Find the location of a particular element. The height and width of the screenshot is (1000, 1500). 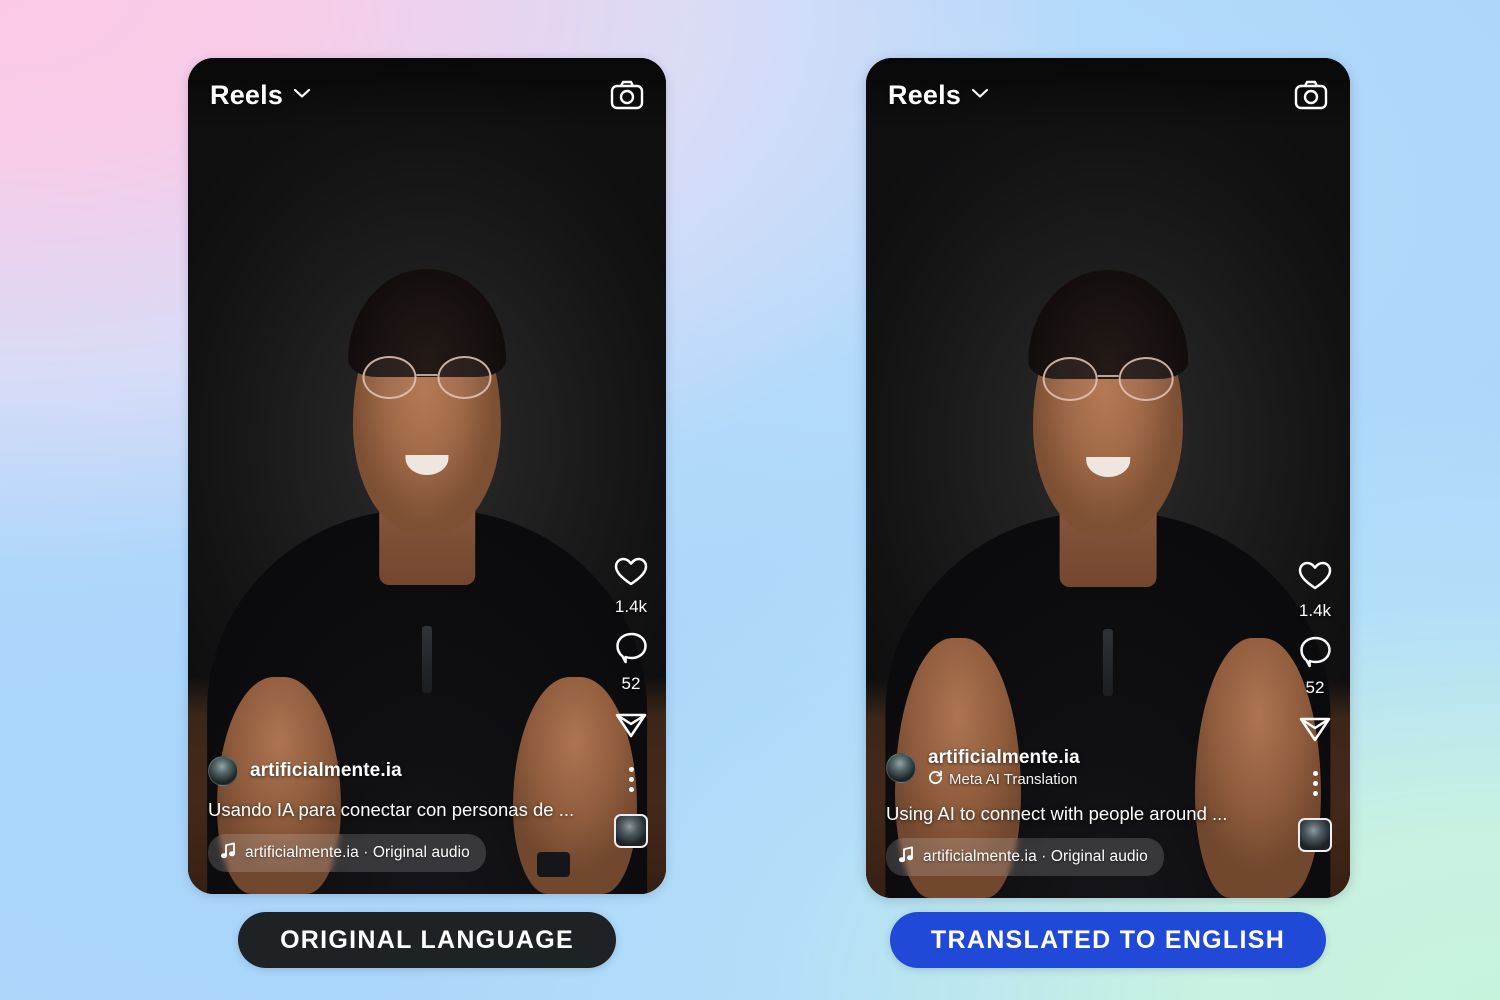

account-row: artificialmente.ia is located at coordinates (392, 770).